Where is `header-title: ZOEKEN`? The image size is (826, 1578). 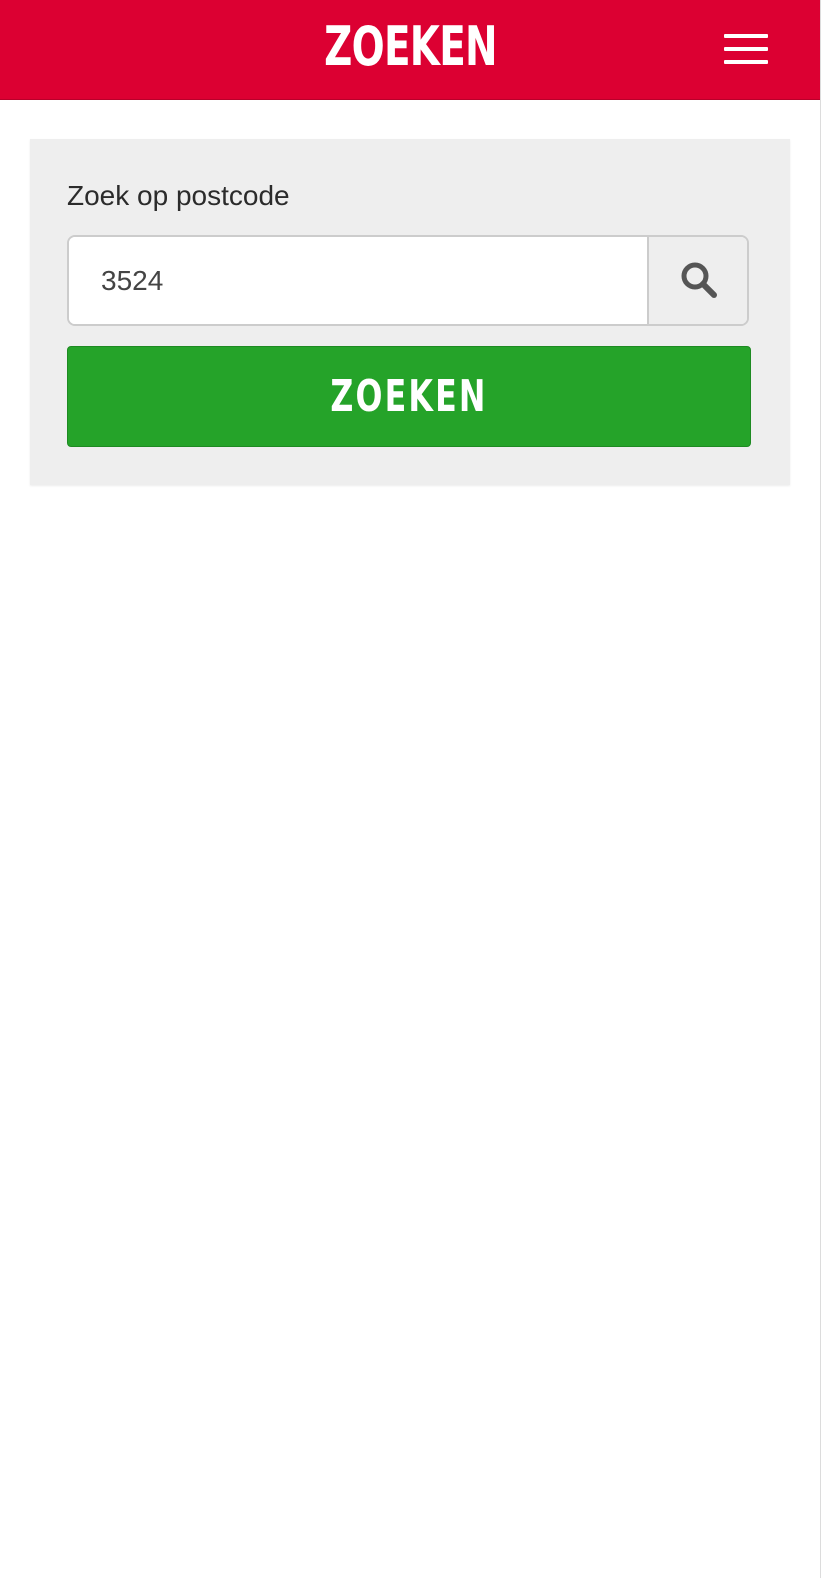 header-title: ZOEKEN is located at coordinates (410, 46).